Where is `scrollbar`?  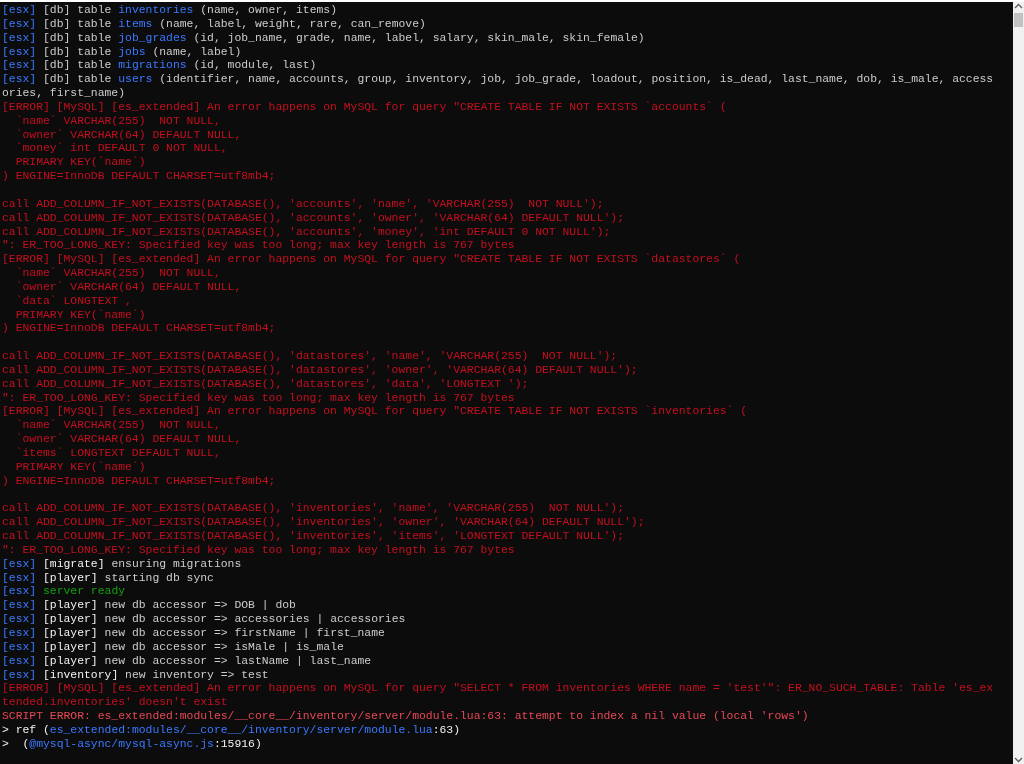 scrollbar is located at coordinates (1018, 383).